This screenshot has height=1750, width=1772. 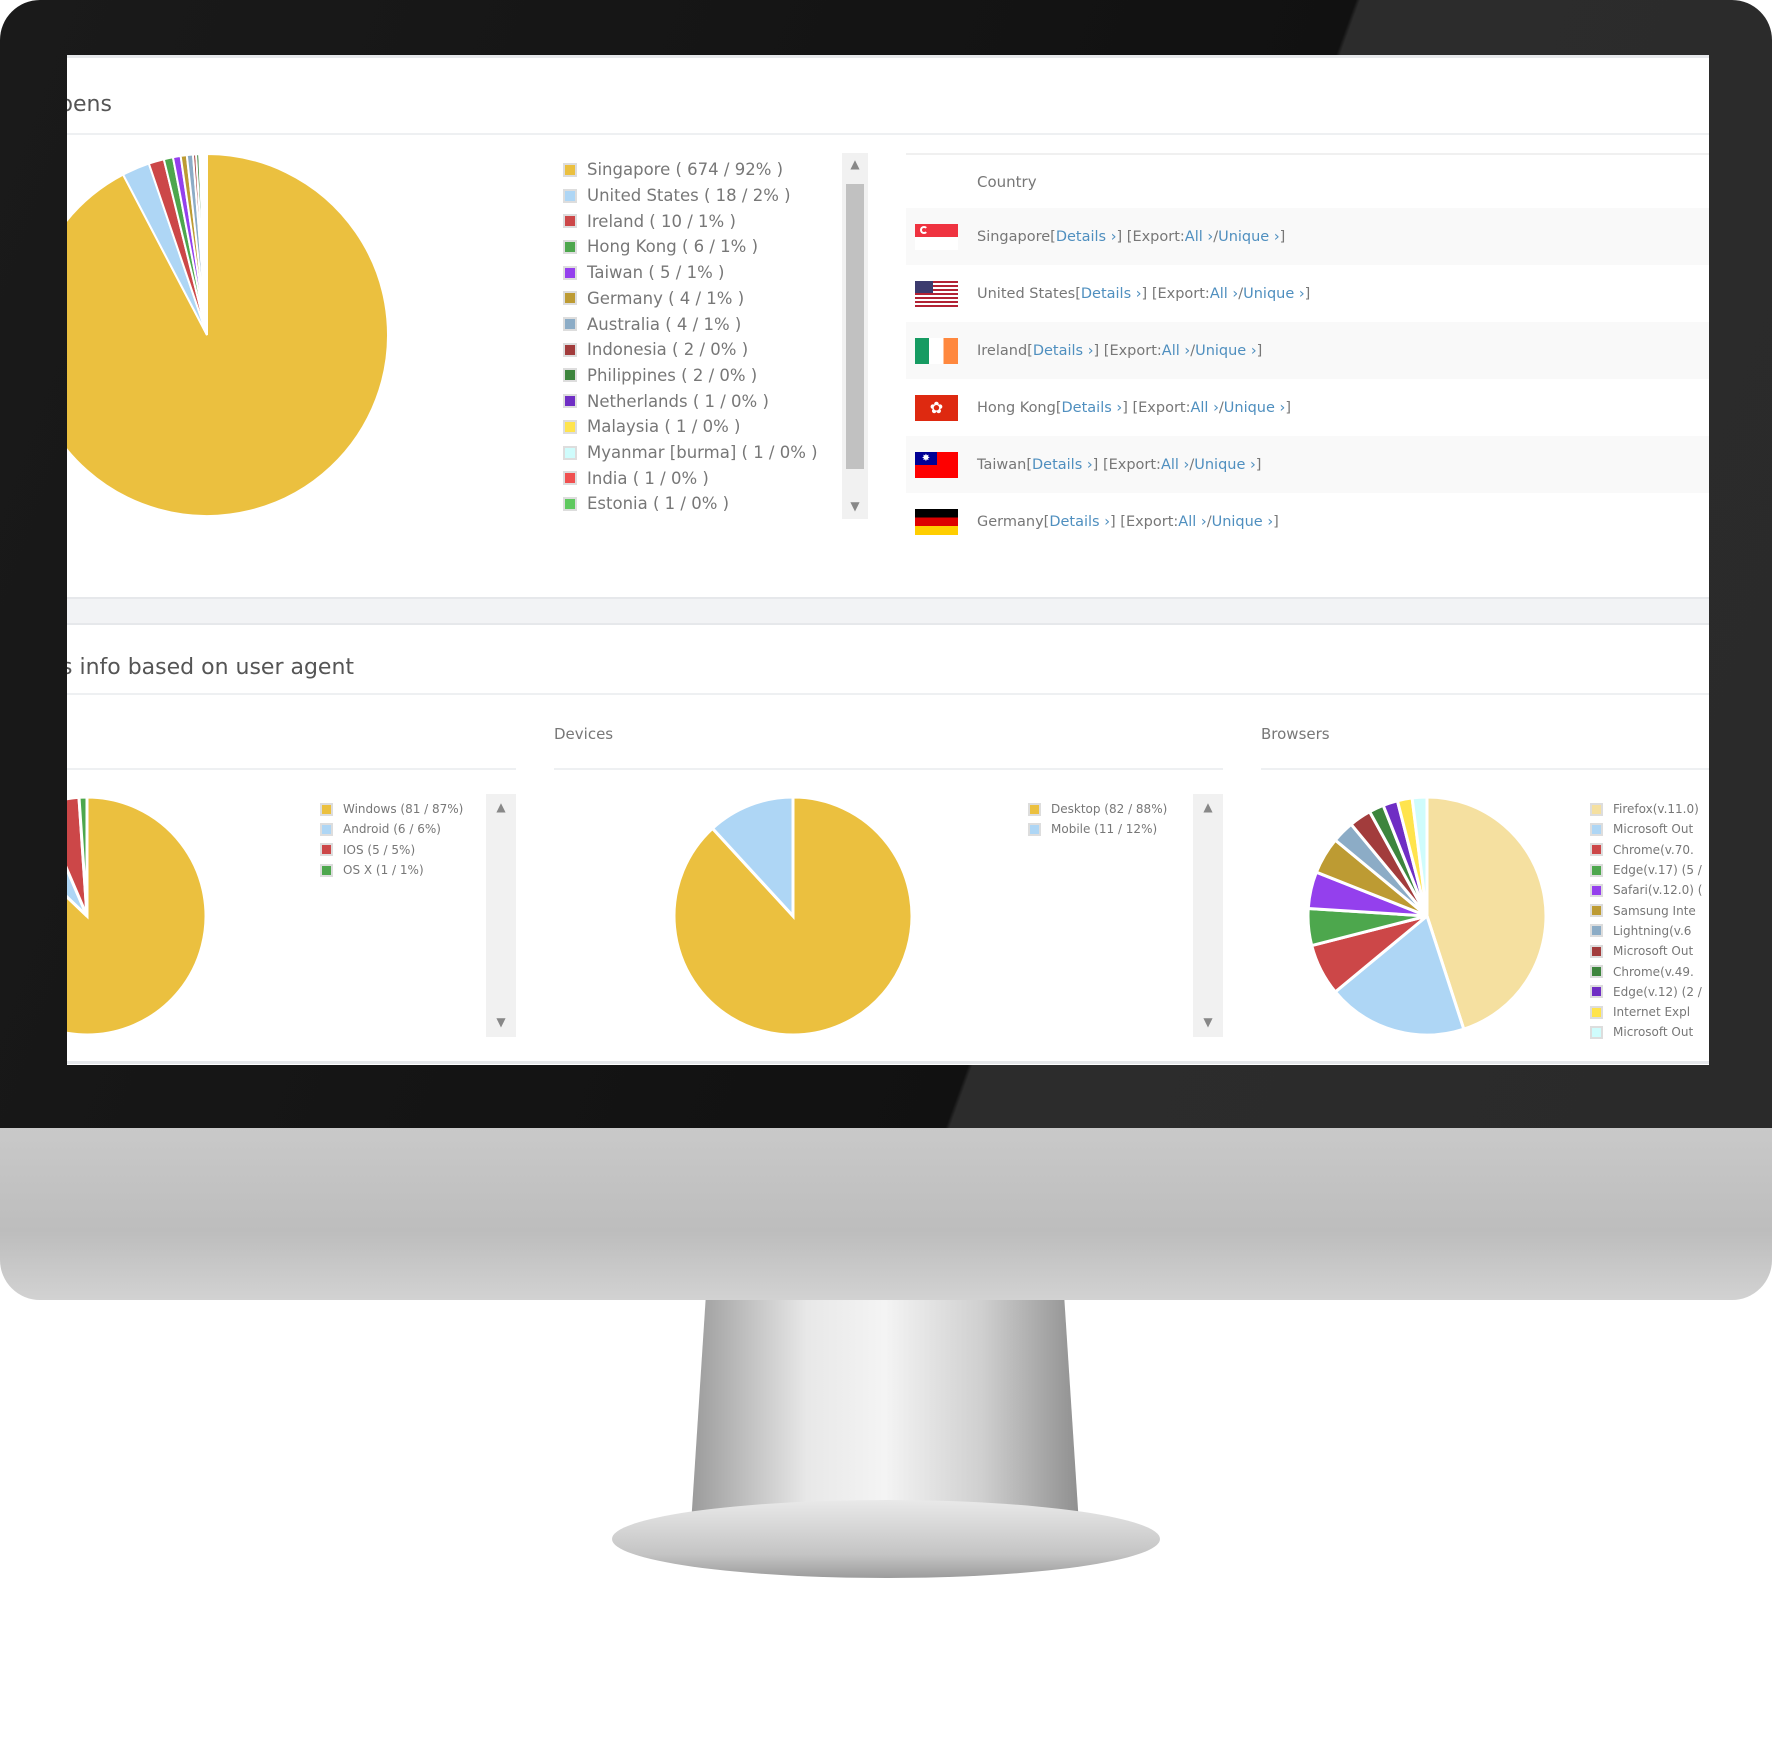 I want to click on legend-item: Malaysia ( 1 / 0% ), so click(x=651, y=427).